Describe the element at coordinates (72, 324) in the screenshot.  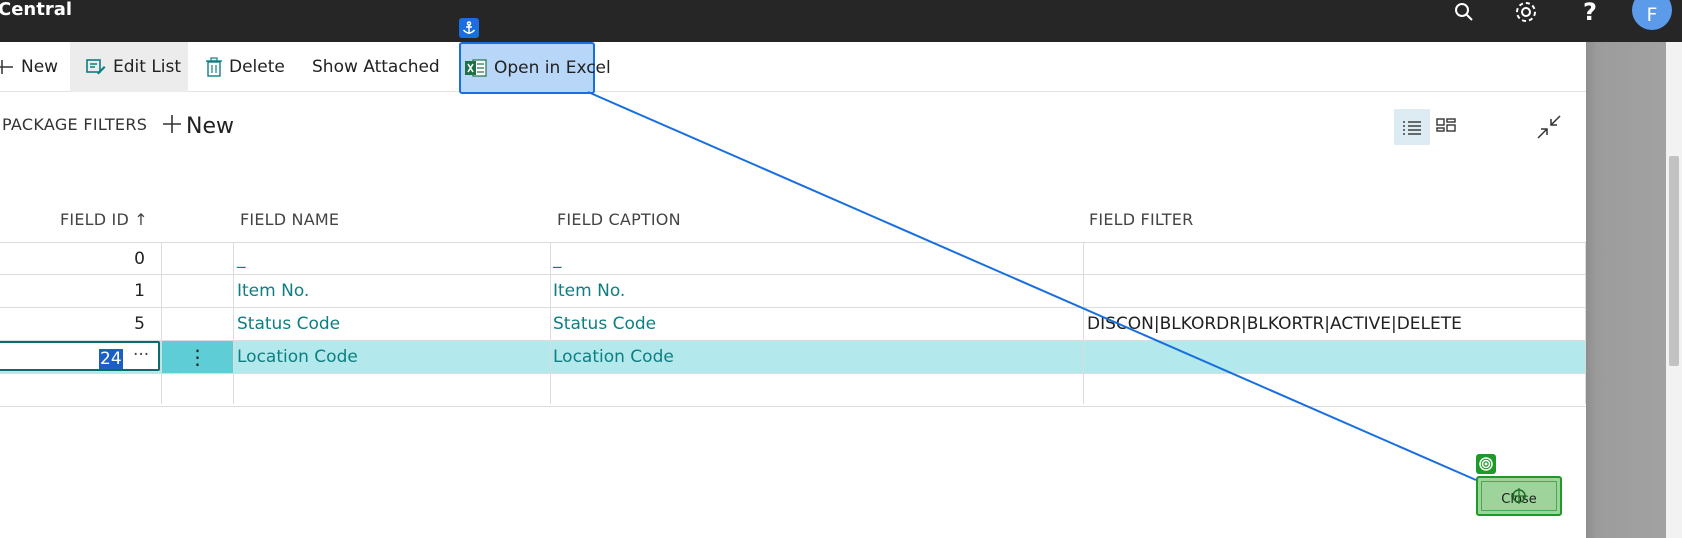
I see `field-id-cell: 5` at that location.